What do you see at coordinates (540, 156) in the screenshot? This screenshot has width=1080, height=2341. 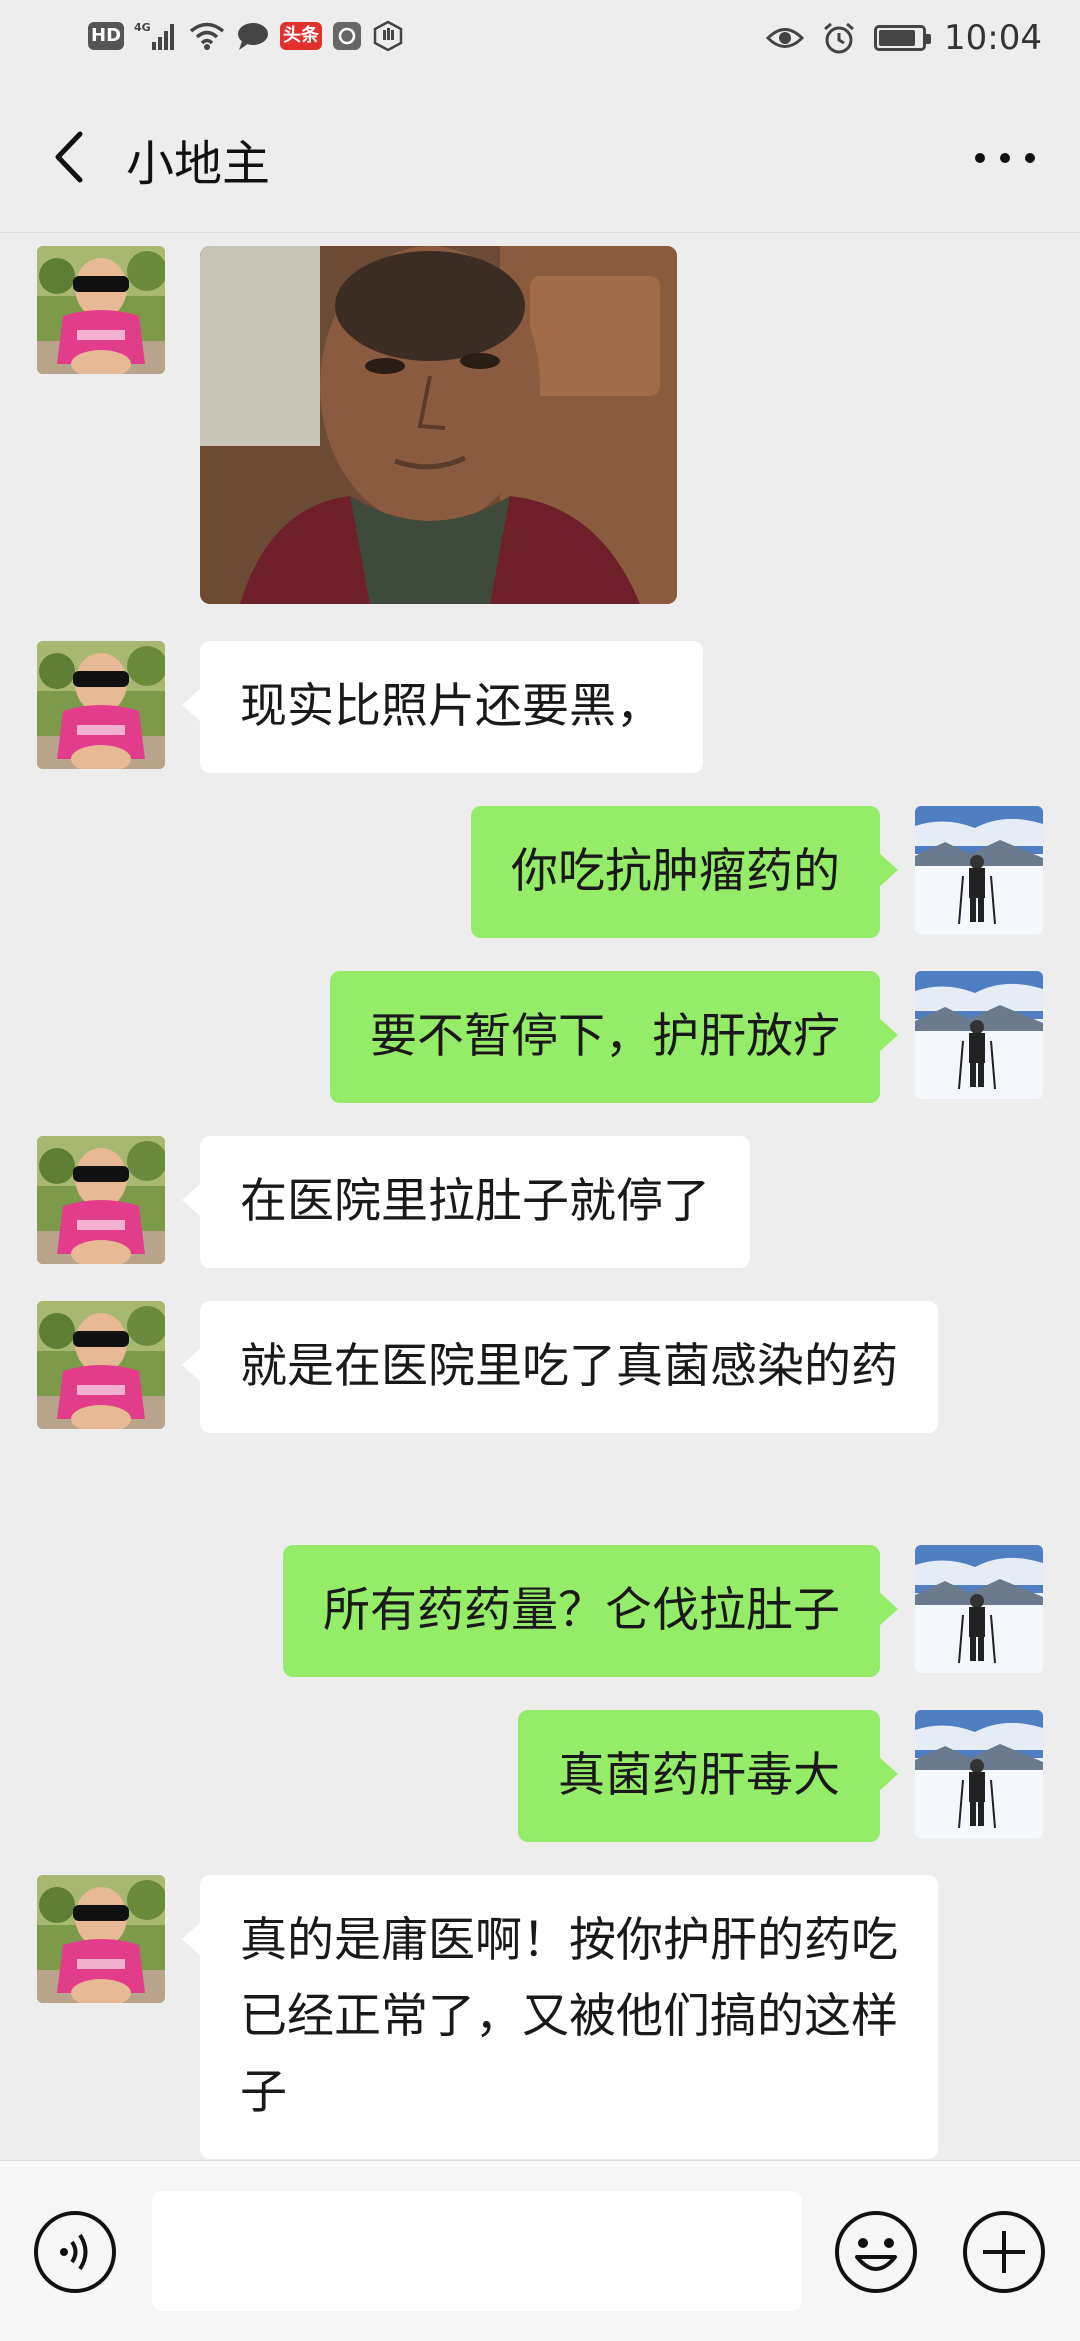 I see `chat-header: 小地主` at bounding box center [540, 156].